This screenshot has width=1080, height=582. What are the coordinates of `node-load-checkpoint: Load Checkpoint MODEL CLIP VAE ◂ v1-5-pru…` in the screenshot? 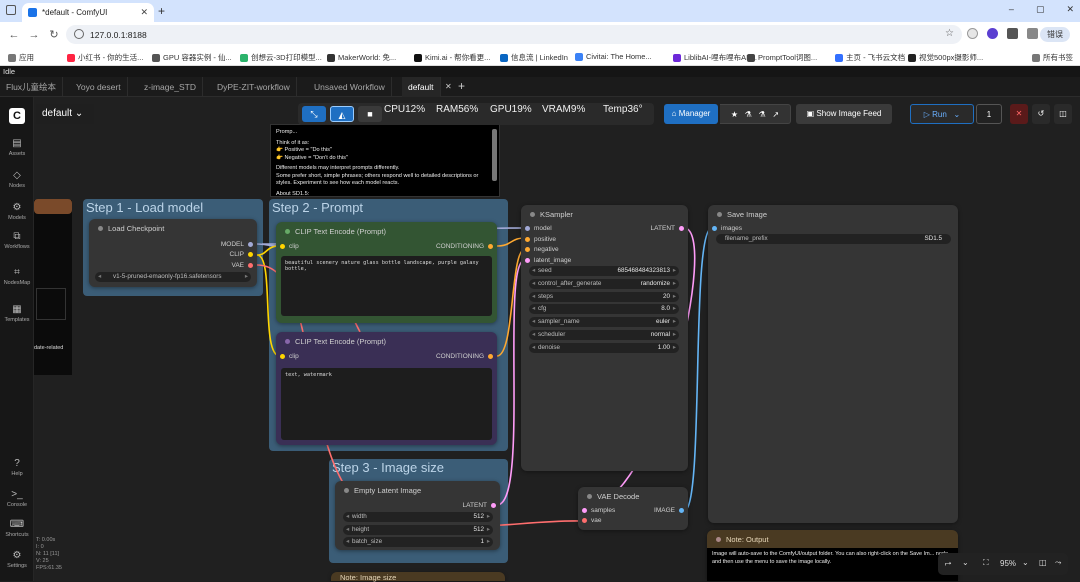 It's located at (173, 253).